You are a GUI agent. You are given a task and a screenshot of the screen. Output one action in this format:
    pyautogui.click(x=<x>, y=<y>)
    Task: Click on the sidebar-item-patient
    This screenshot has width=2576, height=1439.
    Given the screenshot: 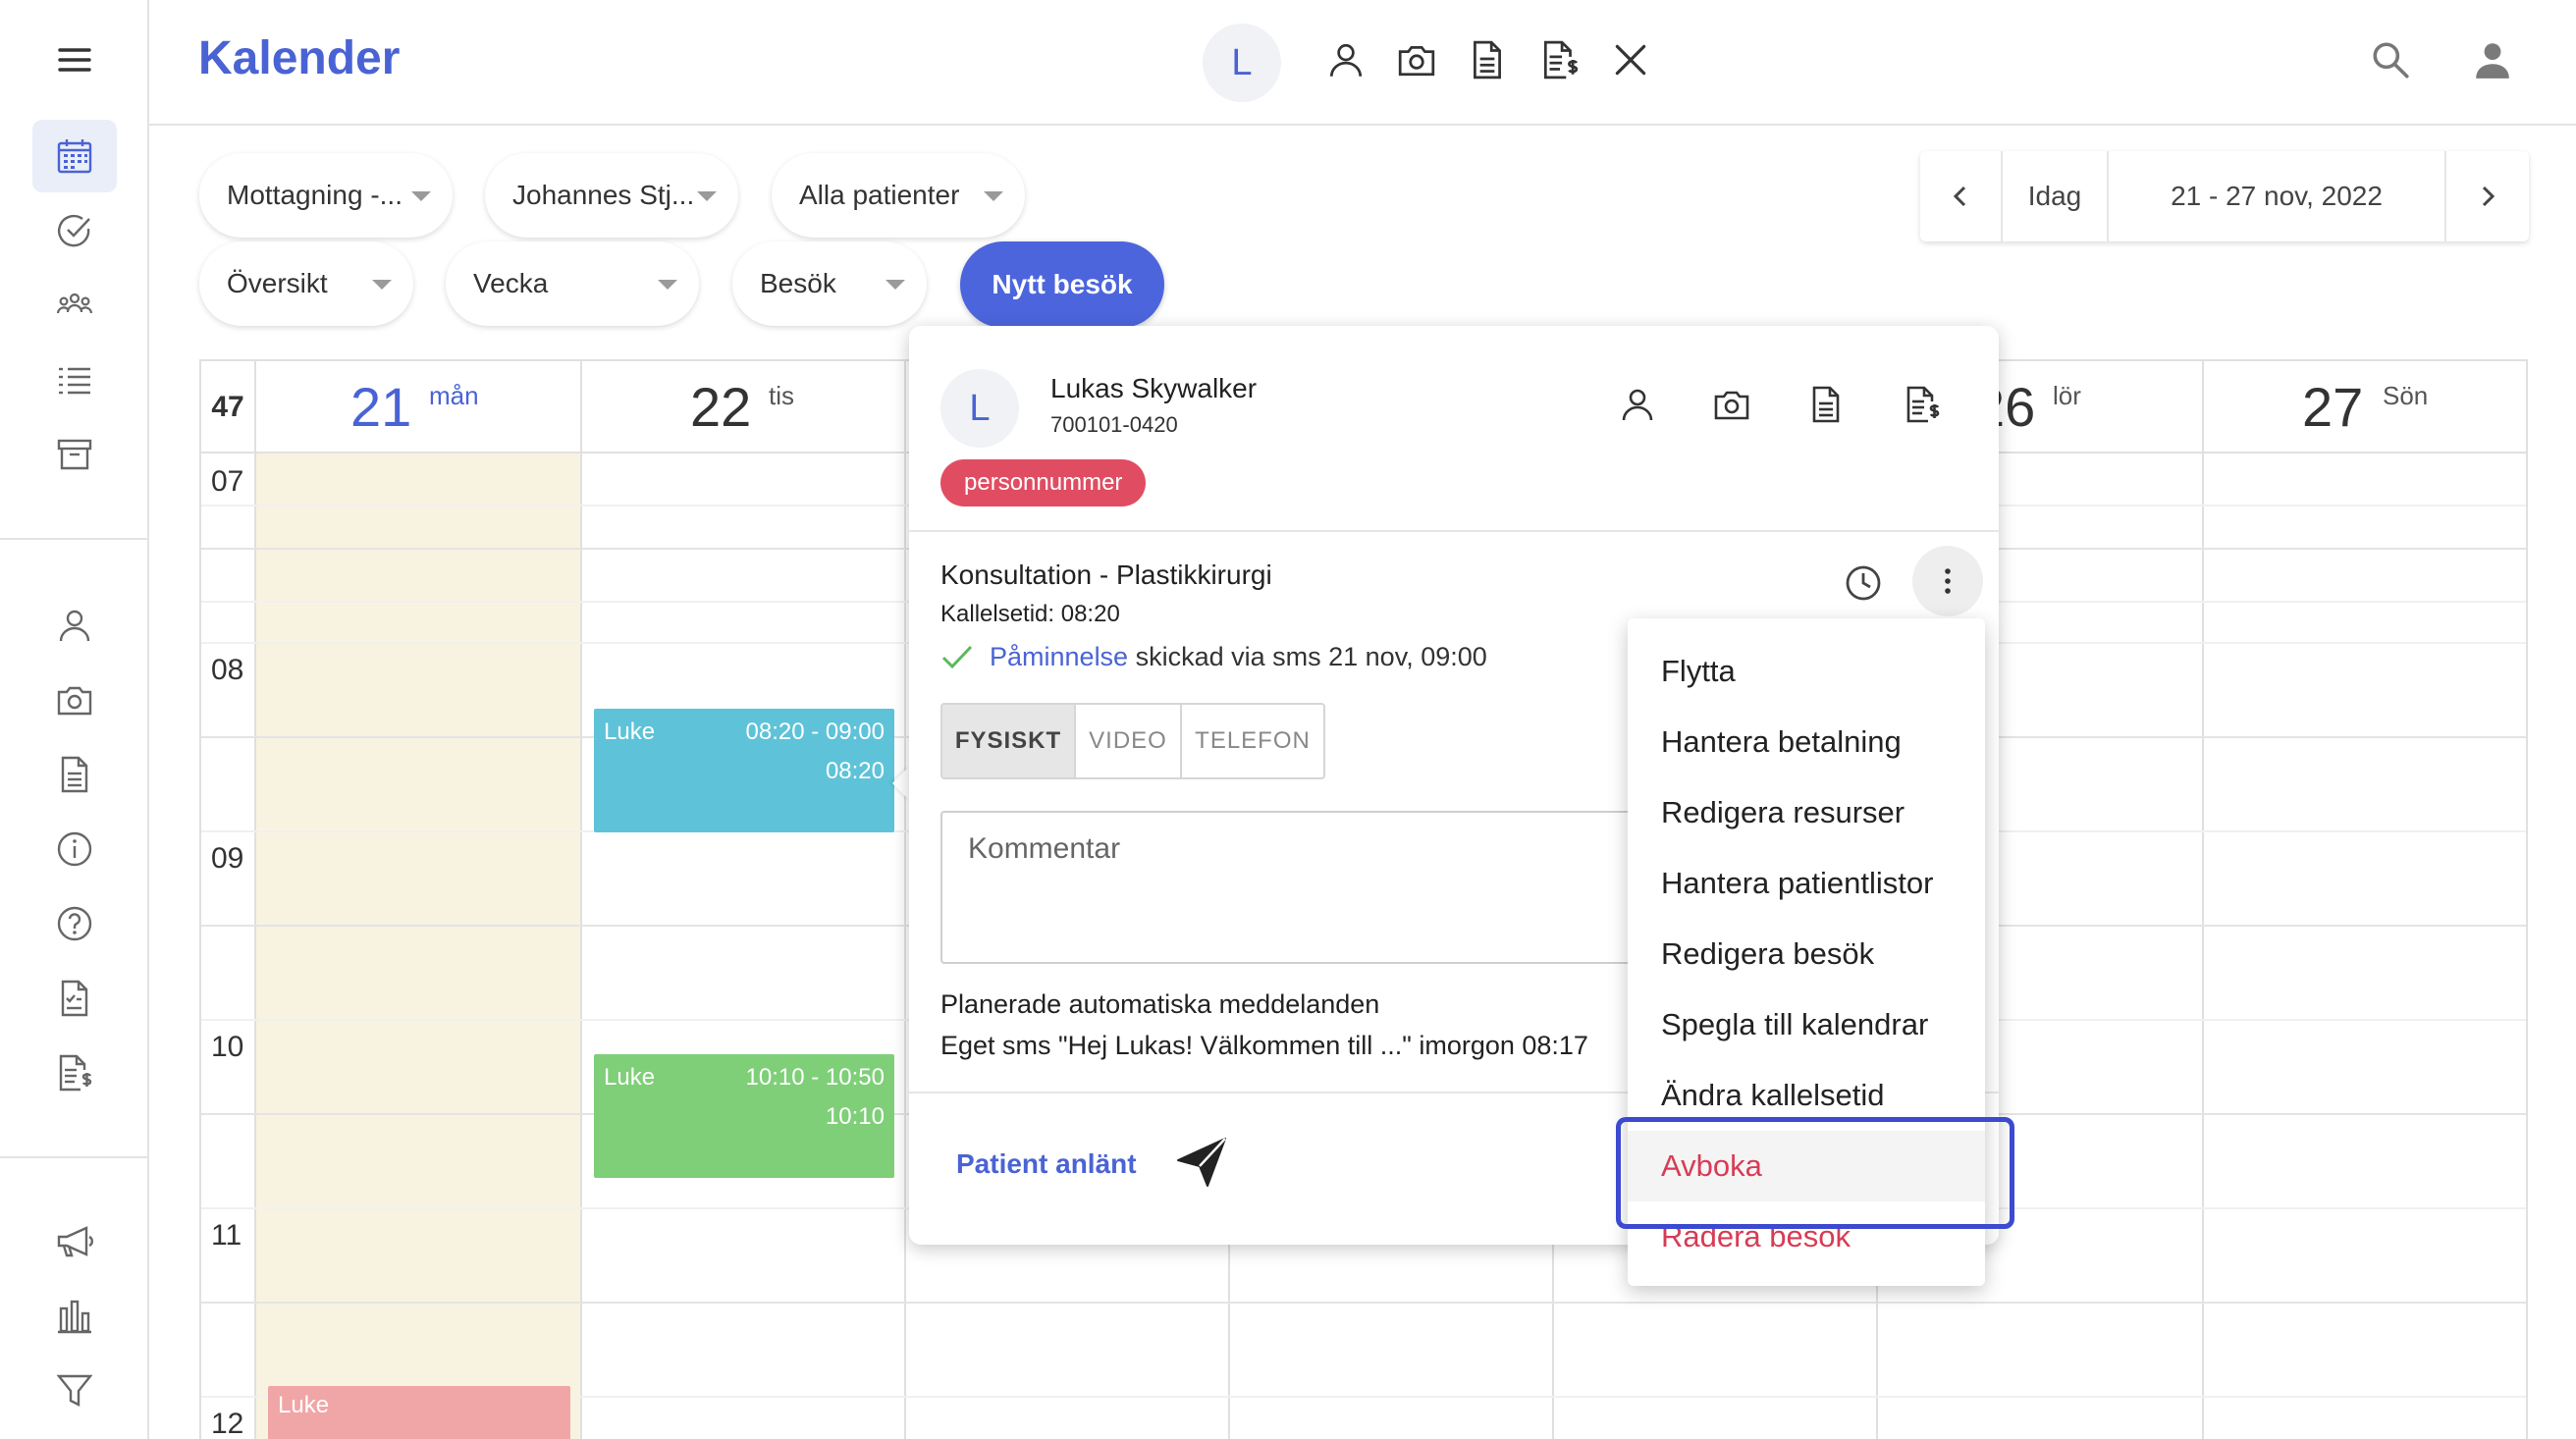 What is the action you would take?
    pyautogui.click(x=74, y=625)
    